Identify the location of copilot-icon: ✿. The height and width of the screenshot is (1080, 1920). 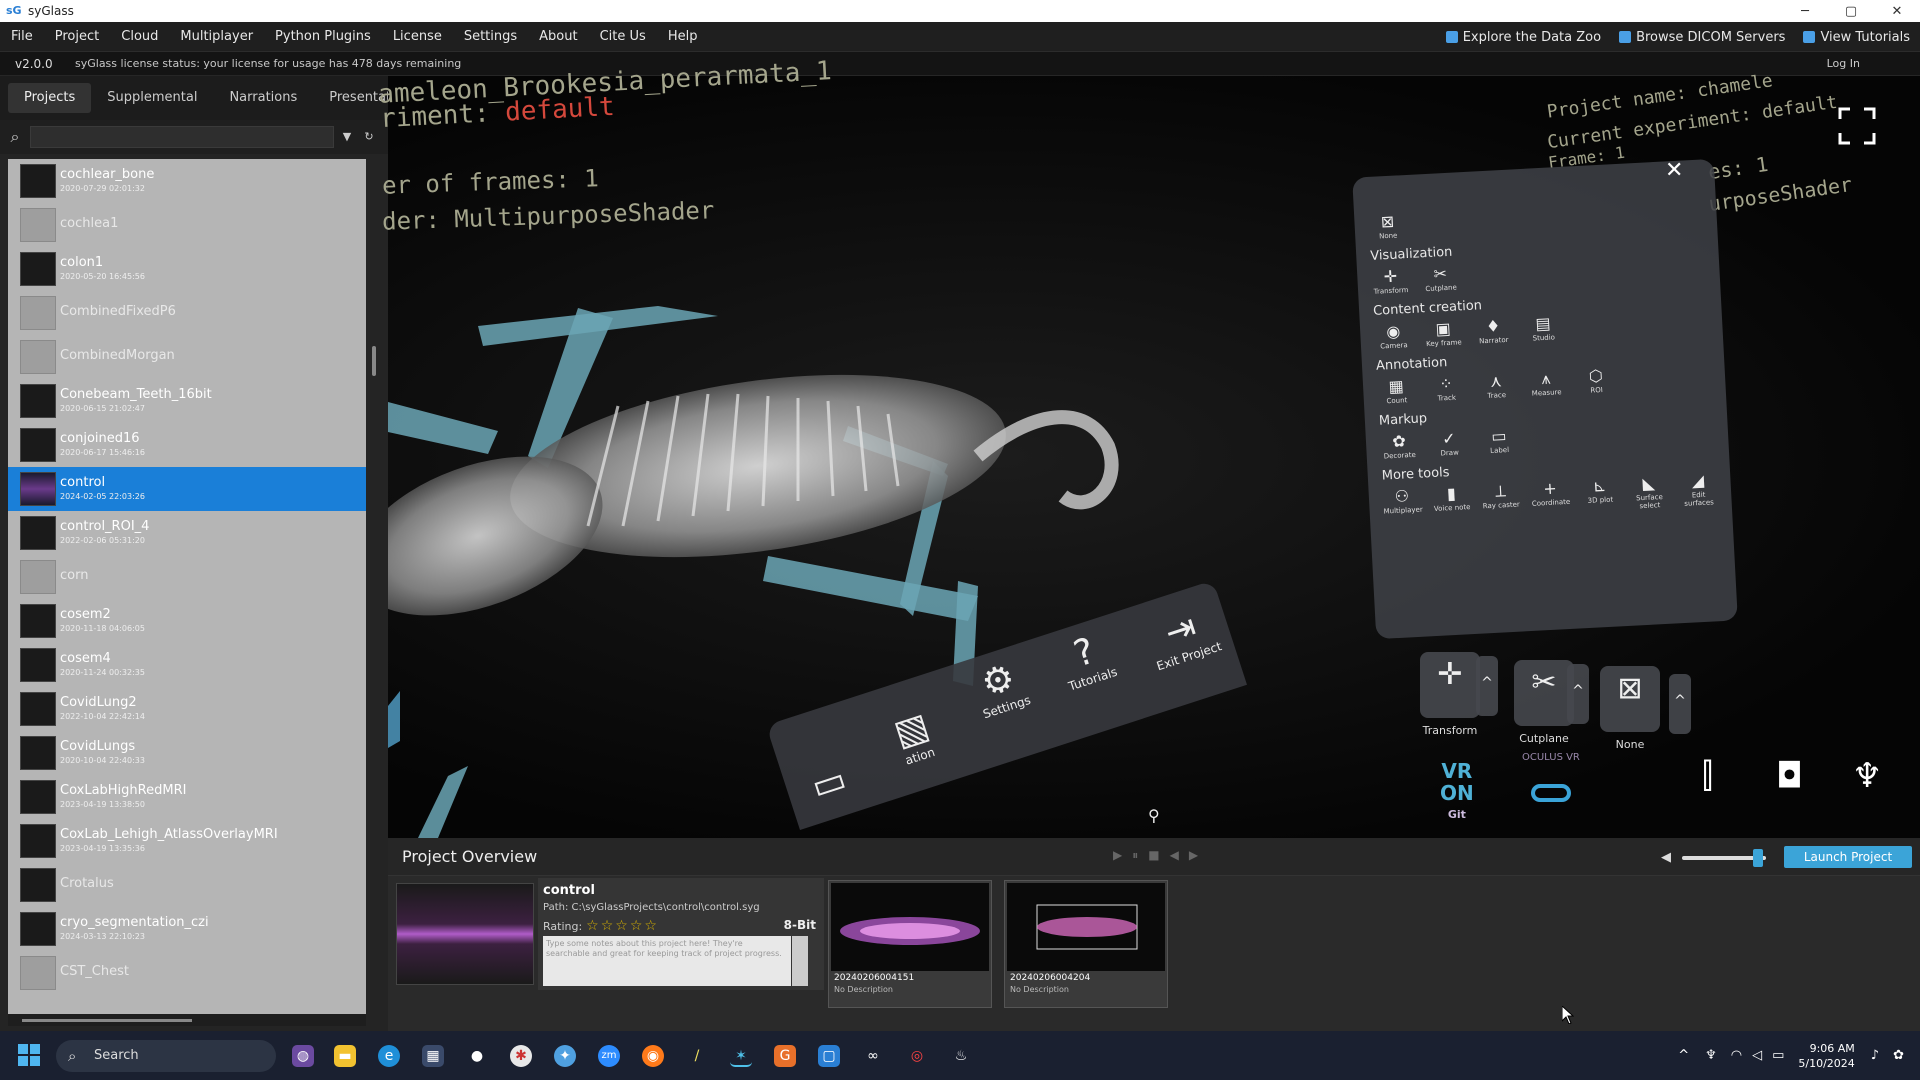
(1898, 1055).